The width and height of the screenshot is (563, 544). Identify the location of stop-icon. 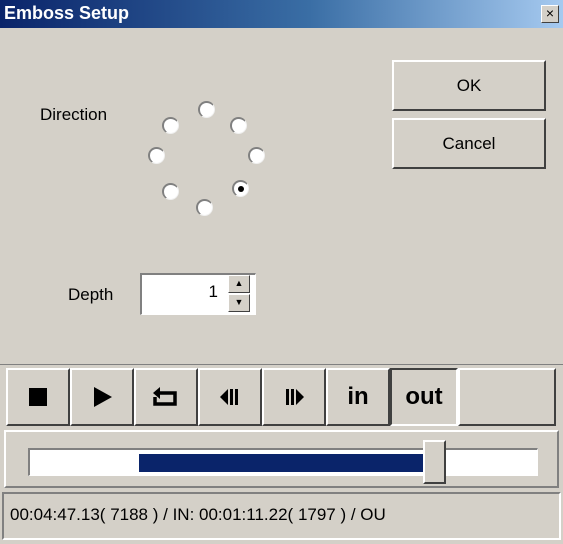
(38, 397).